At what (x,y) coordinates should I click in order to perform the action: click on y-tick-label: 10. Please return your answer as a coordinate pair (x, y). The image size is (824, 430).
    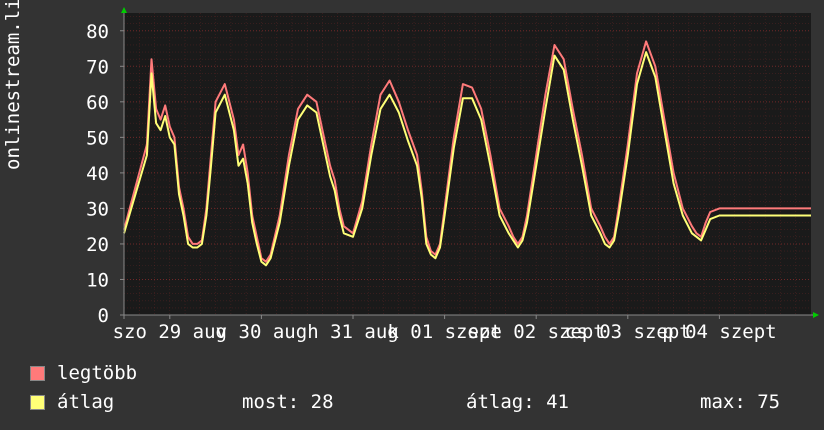
    Looking at the image, I should click on (97, 280).